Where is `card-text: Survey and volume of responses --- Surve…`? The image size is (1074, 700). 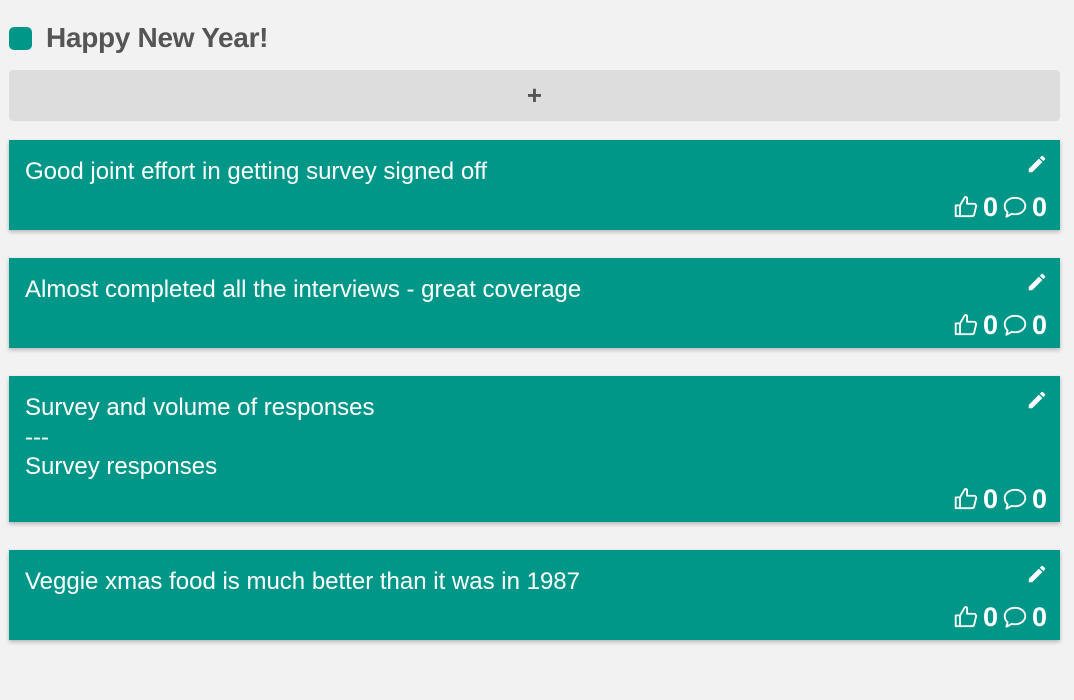
card-text: Survey and volume of responses --- Surve… is located at coordinates (200, 437).